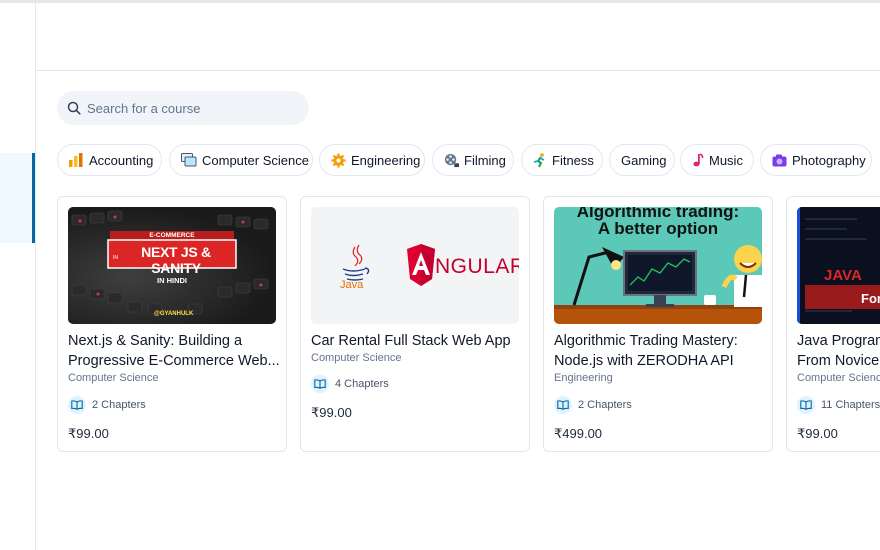 Image resolution: width=880 pixels, height=550 pixels. What do you see at coordinates (172, 235) in the screenshot?
I see `thumb-tag: E-COMMERCE` at bounding box center [172, 235].